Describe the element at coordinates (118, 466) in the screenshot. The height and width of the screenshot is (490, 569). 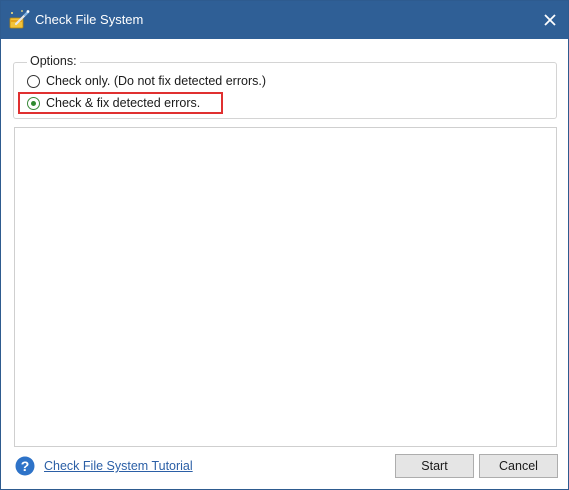
I see `tutorial-link: Check File System Tutorial` at that location.